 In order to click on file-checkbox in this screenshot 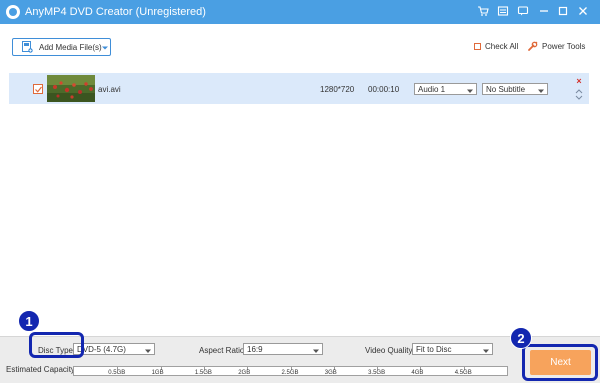, I will do `click(38, 89)`.